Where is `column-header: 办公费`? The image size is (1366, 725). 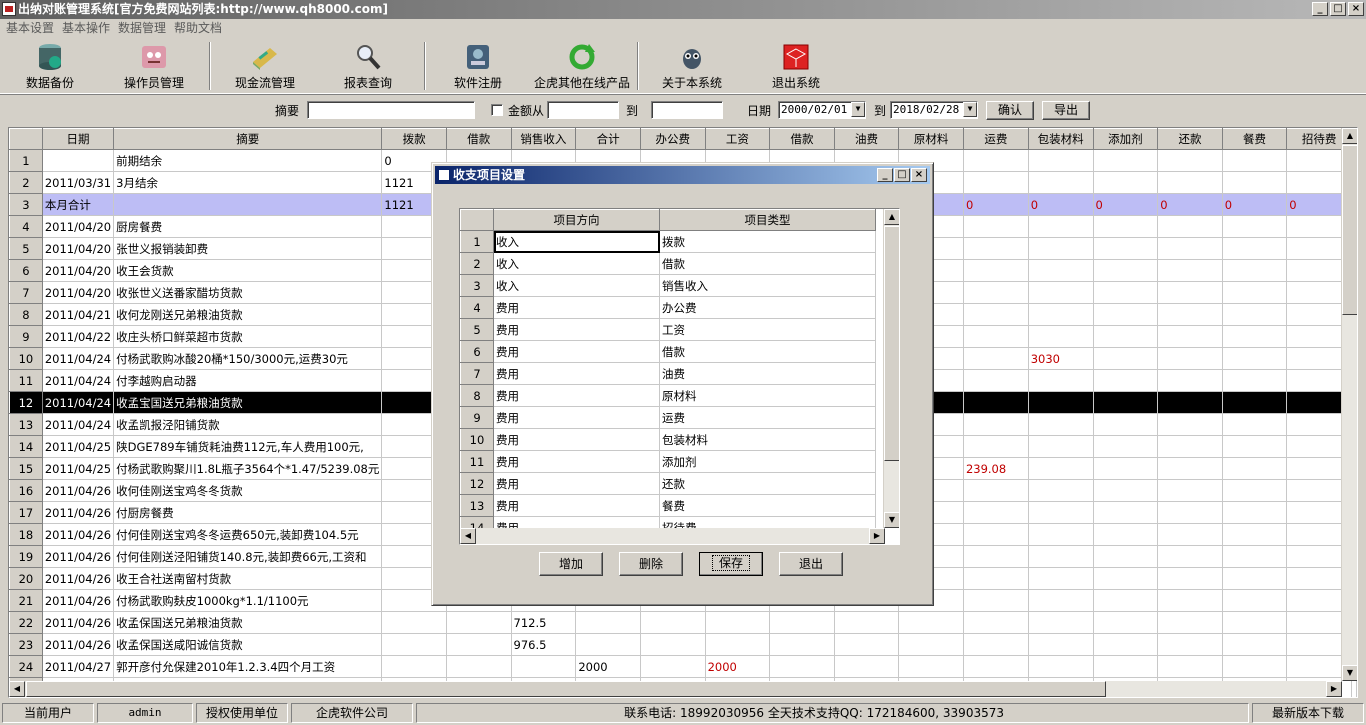 column-header: 办公费 is located at coordinates (672, 139).